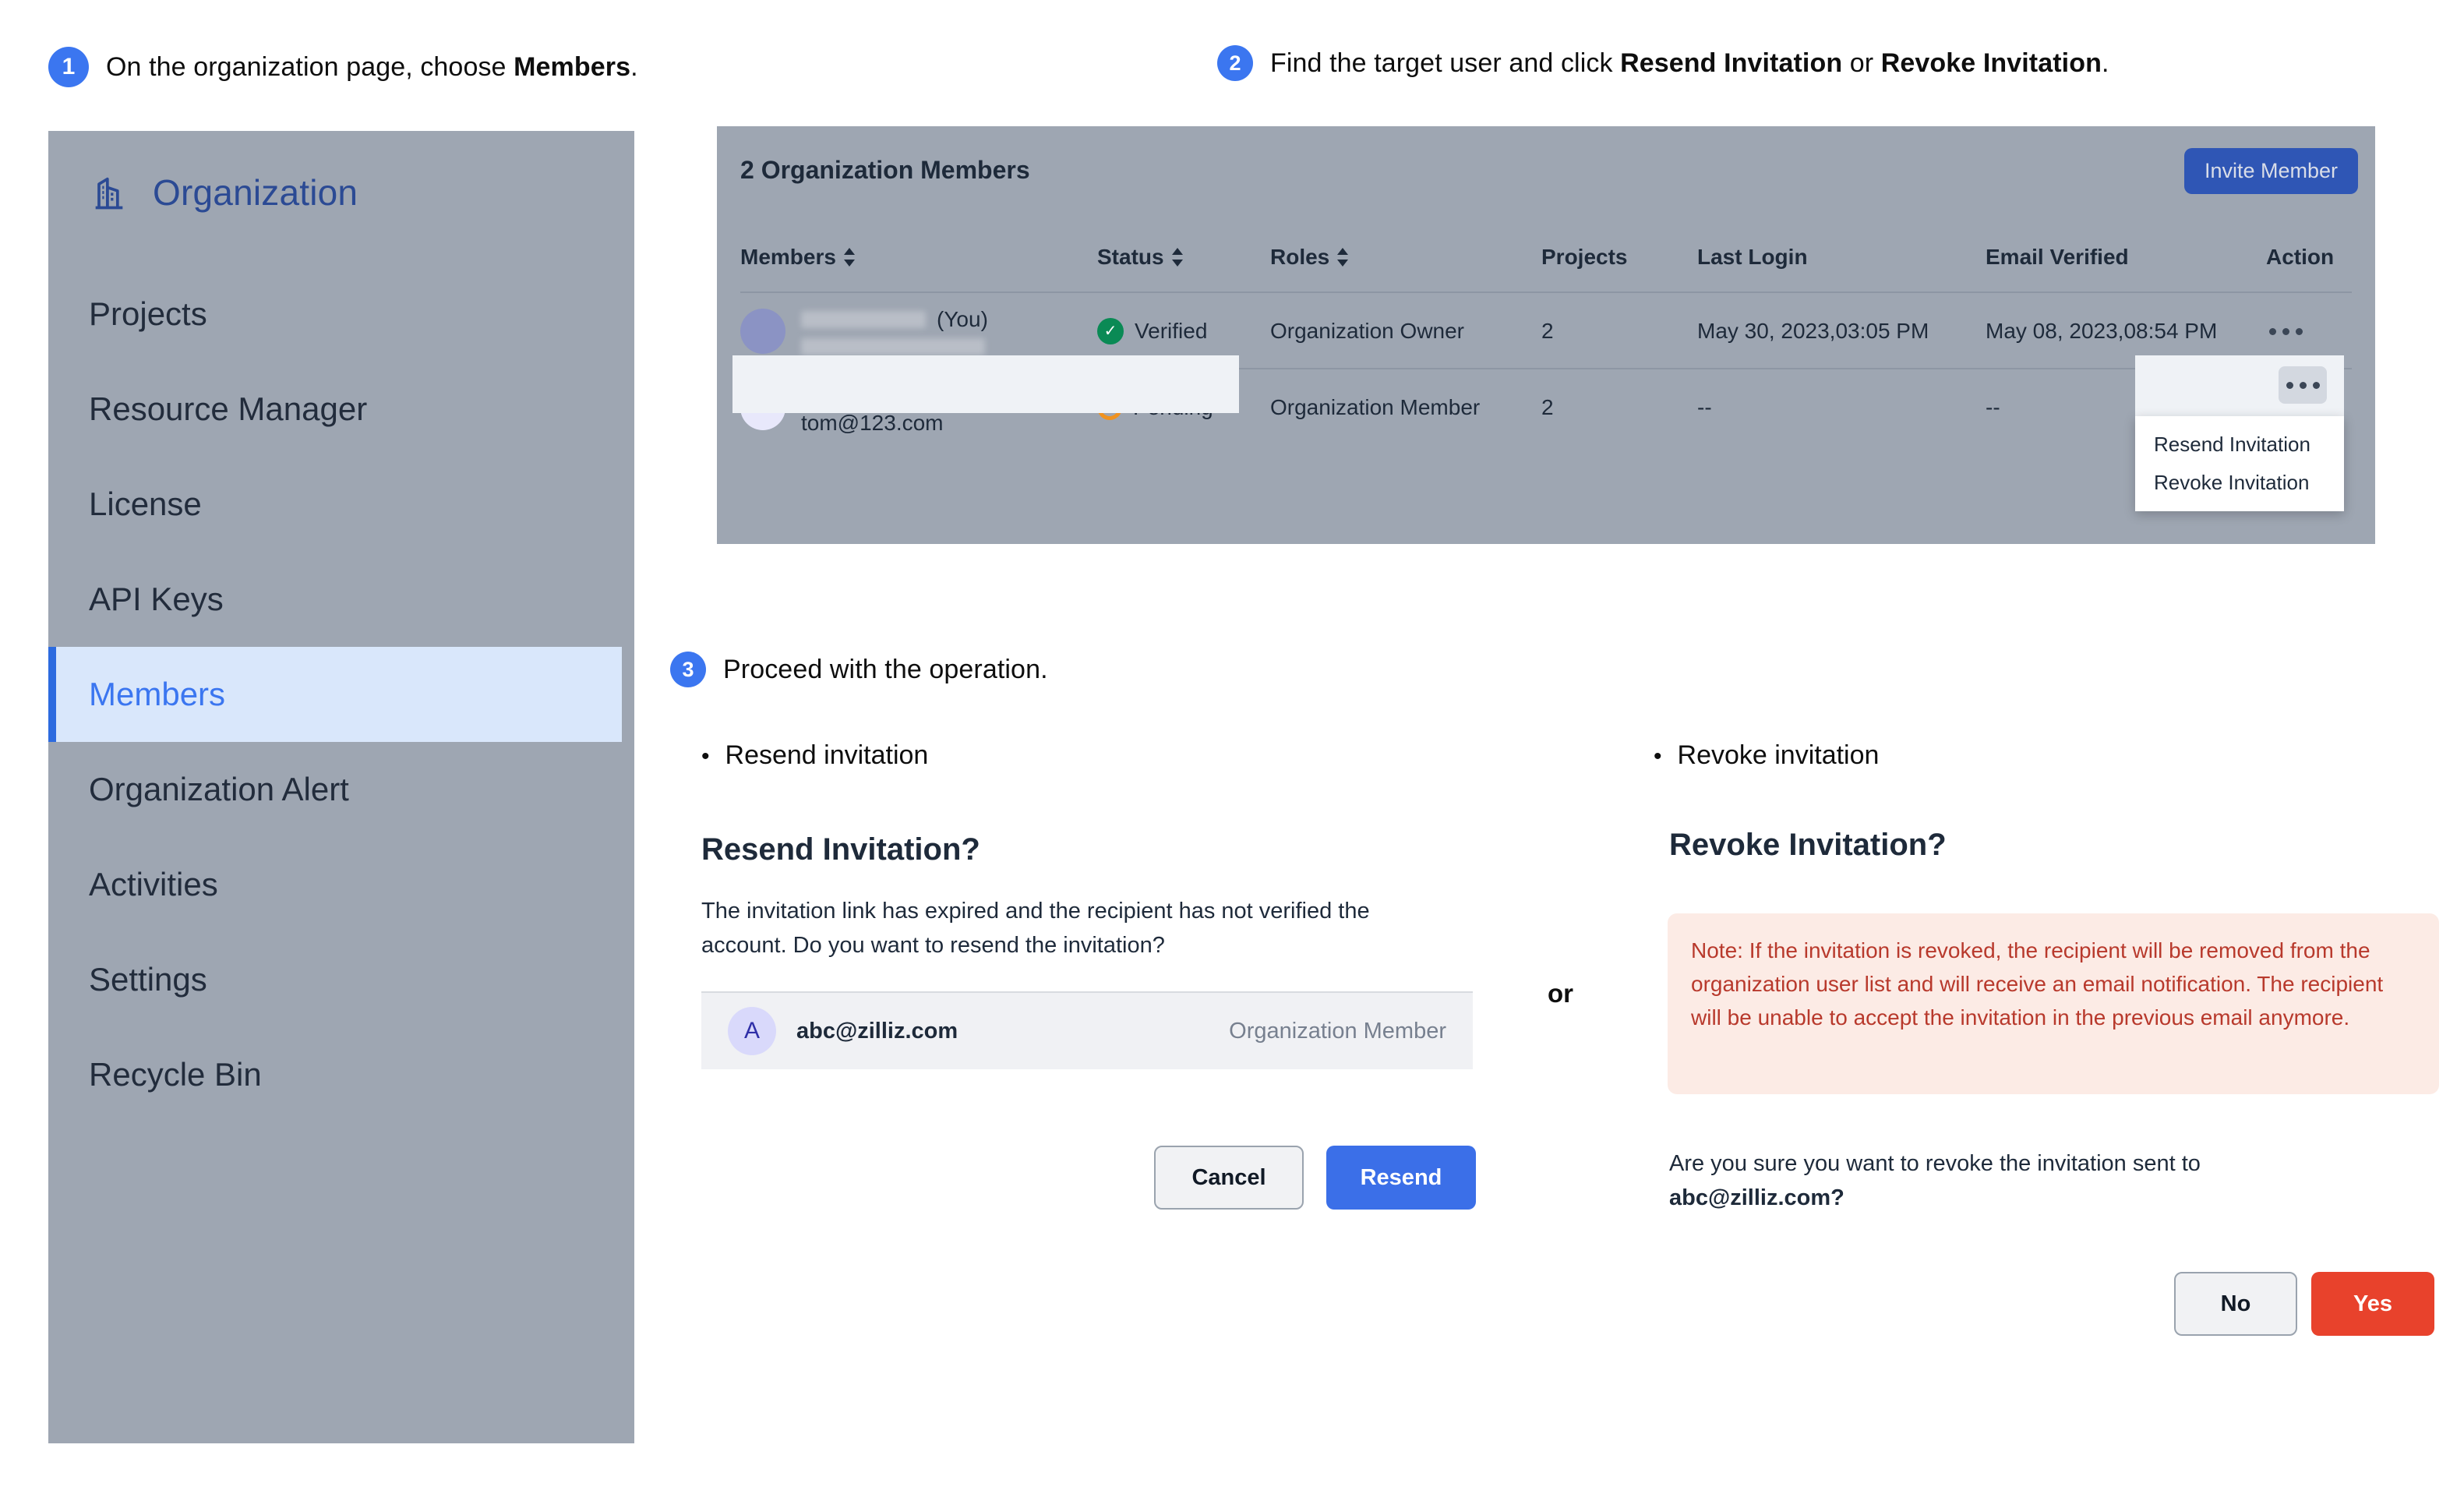 Image resolution: width=2464 pixels, height=1494 pixels. I want to click on sidebar-item-organization-alert: Organization Alert, so click(341, 789).